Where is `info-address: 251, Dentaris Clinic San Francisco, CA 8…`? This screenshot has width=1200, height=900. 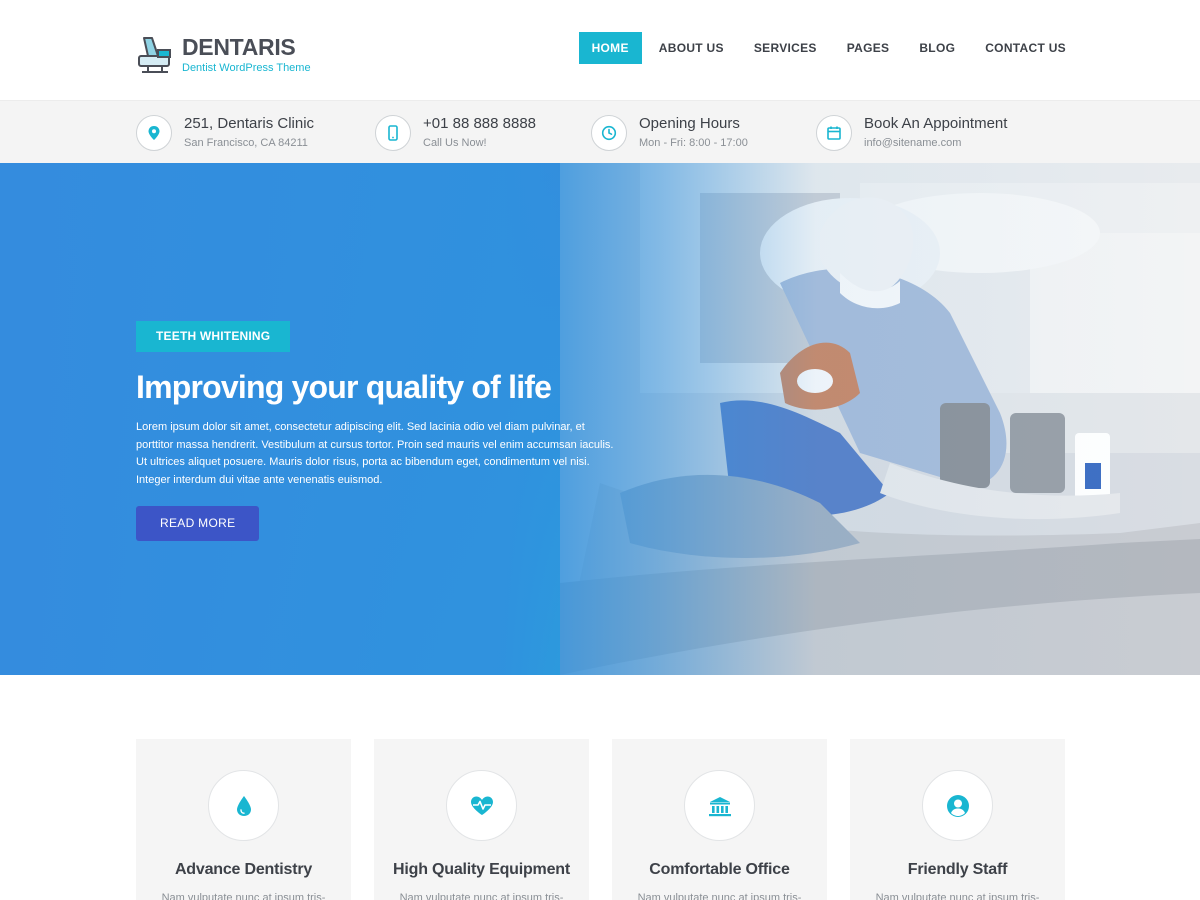 info-address: 251, Dentaris Clinic San Francisco, CA 8… is located at coordinates (225, 133).